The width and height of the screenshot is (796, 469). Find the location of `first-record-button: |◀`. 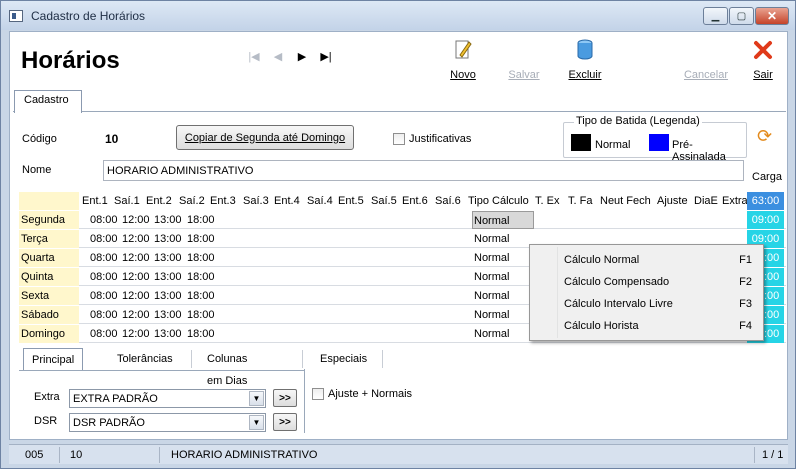

first-record-button: |◀ is located at coordinates (254, 56).